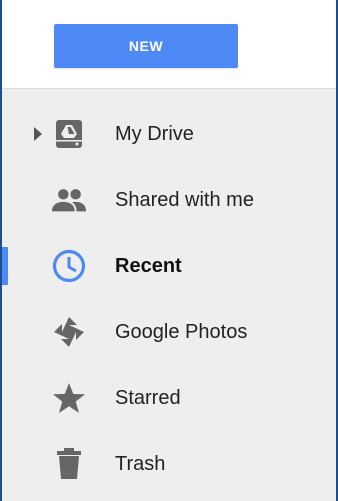  I want to click on drive-icon, so click(69, 134).